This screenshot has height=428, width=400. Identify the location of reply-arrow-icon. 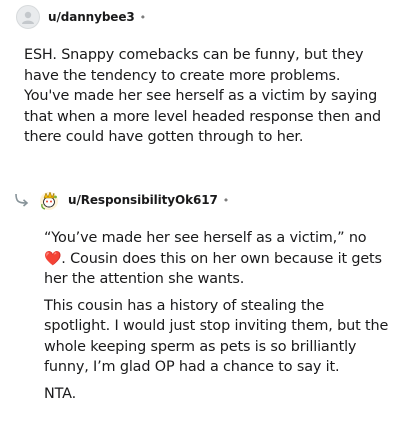
(22, 200).